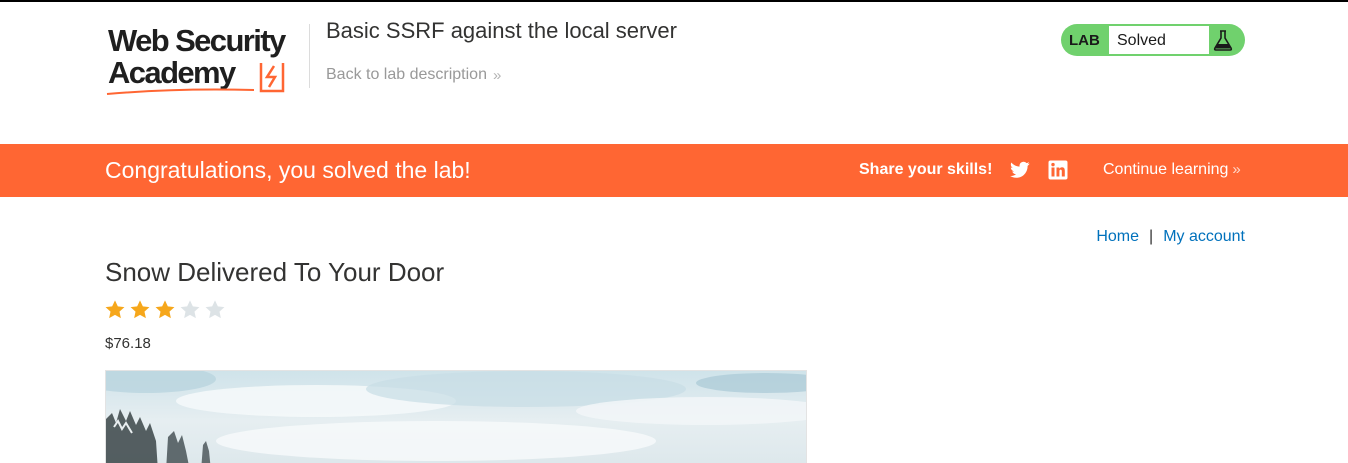 Image resolution: width=1348 pixels, height=463 pixels. I want to click on top-nav: Home | My account, so click(1170, 237).